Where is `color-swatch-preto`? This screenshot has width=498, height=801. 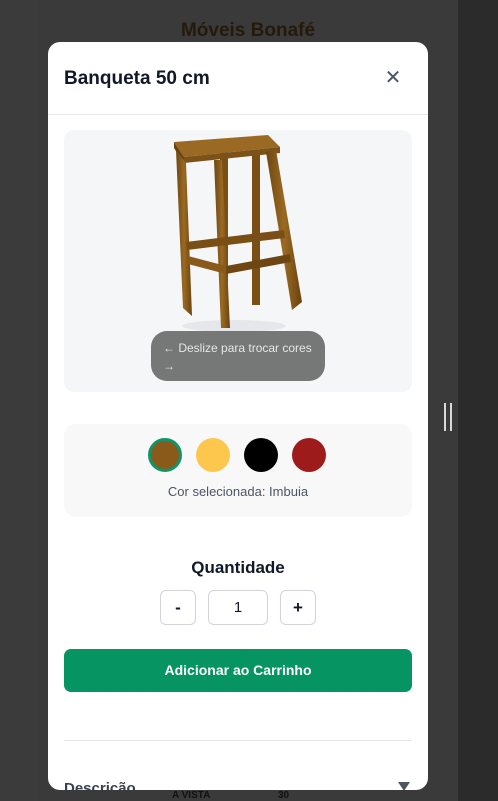 color-swatch-preto is located at coordinates (261, 455).